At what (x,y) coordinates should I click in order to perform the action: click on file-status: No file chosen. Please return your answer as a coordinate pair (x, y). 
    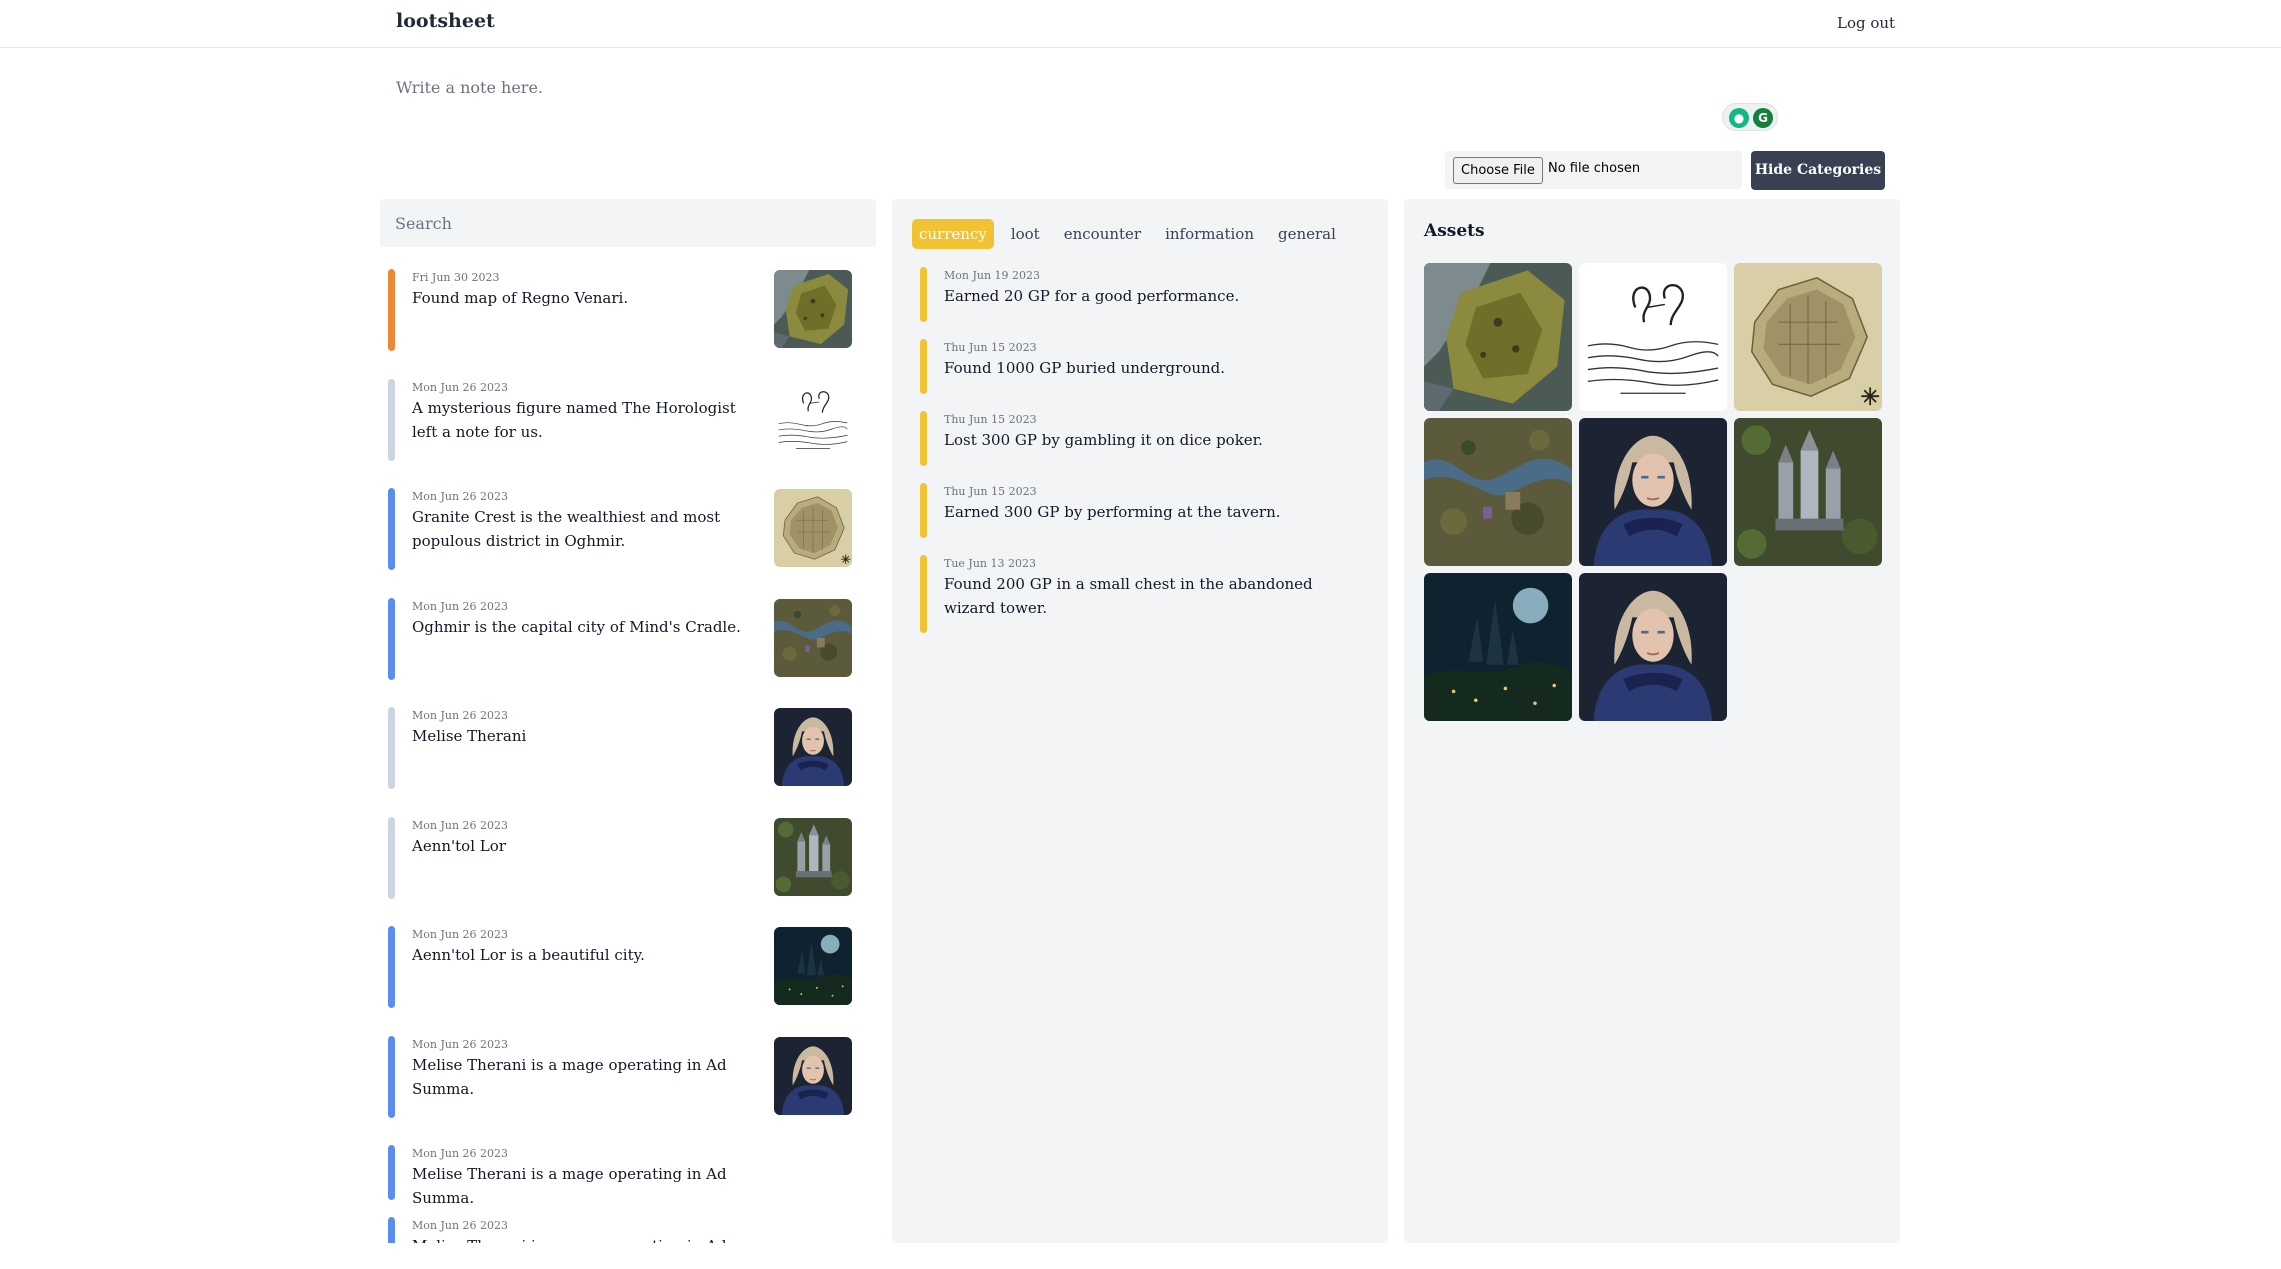
    Looking at the image, I should click on (1594, 168).